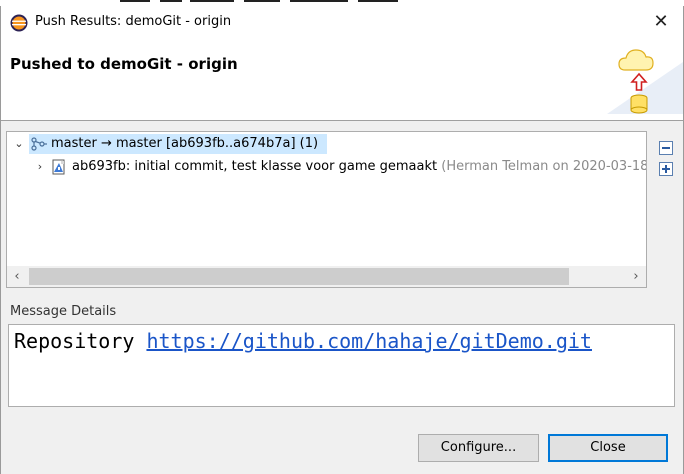  I want to click on cloud-push-icon, so click(645, 81).